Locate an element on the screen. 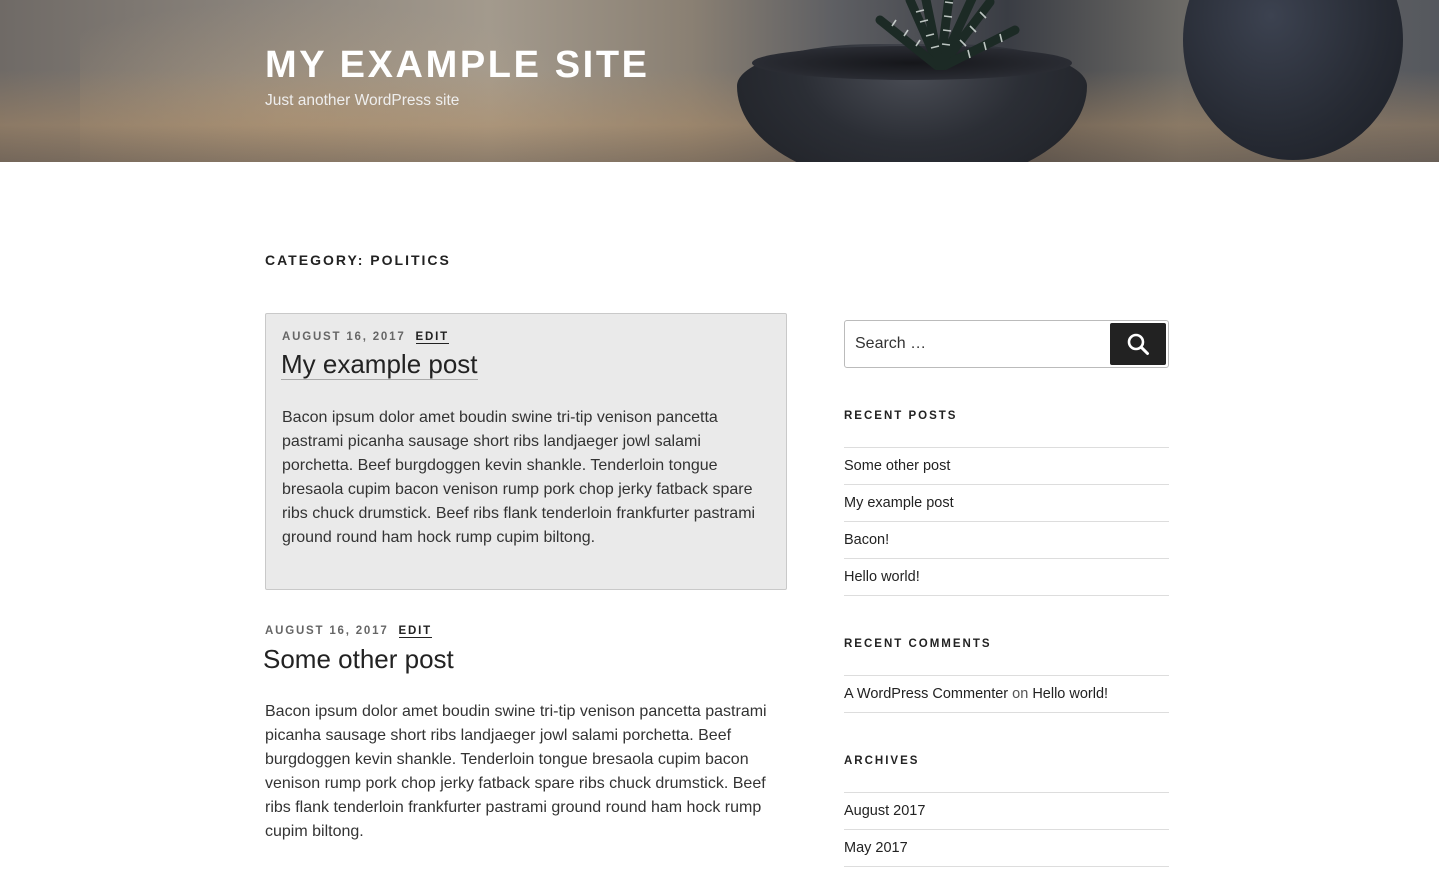 Image resolution: width=1439 pixels, height=871 pixels. search-button is located at coordinates (1138, 344).